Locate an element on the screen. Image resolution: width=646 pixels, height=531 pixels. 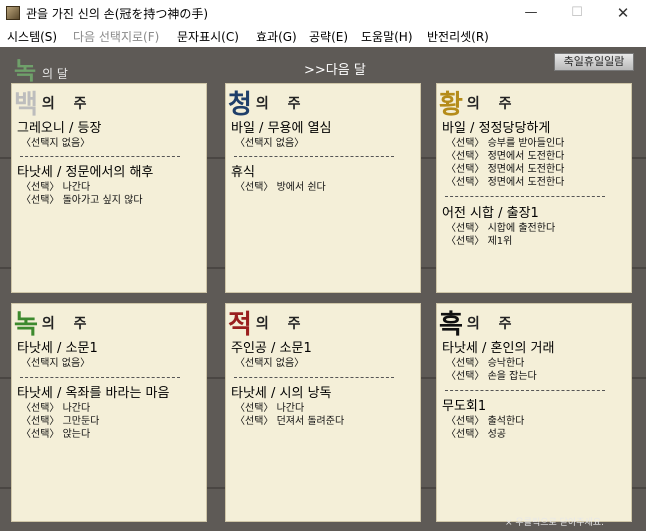
event-title: 휴식 is located at coordinates (243, 172).